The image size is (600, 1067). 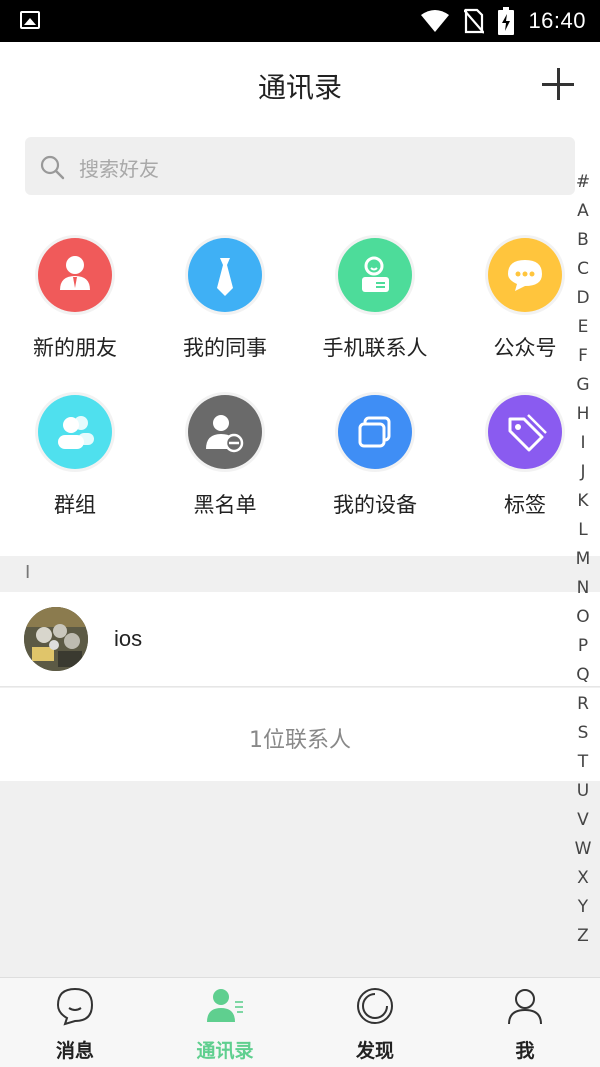 I want to click on shortcut-blacklist: 黑名单, so click(x=225, y=457).